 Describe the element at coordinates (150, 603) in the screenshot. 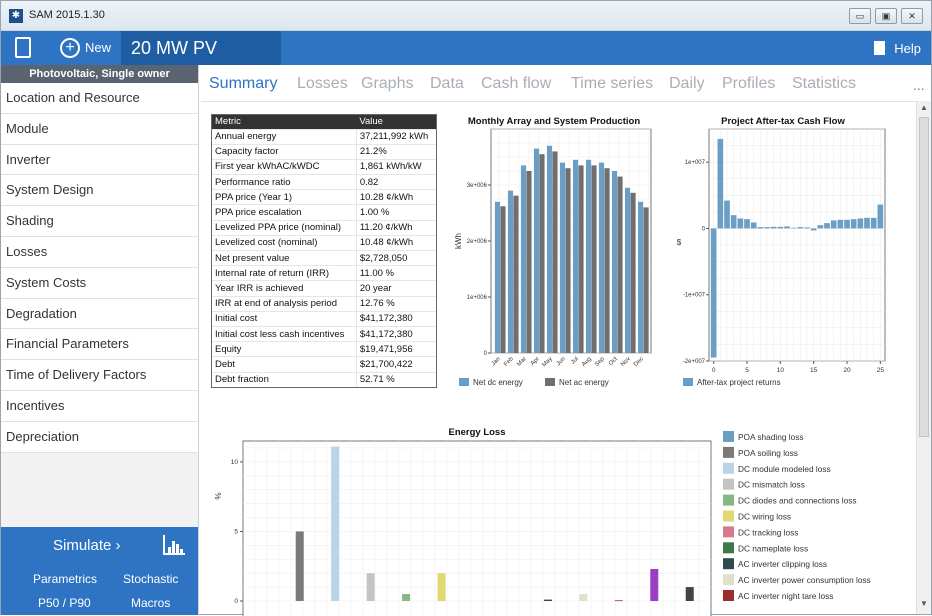

I see `macros-button: Macros` at that location.